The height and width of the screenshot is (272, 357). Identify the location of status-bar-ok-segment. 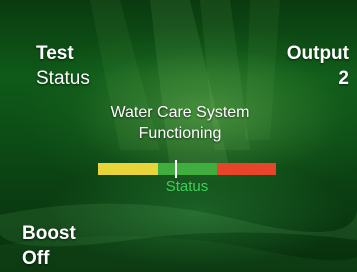
(187, 169).